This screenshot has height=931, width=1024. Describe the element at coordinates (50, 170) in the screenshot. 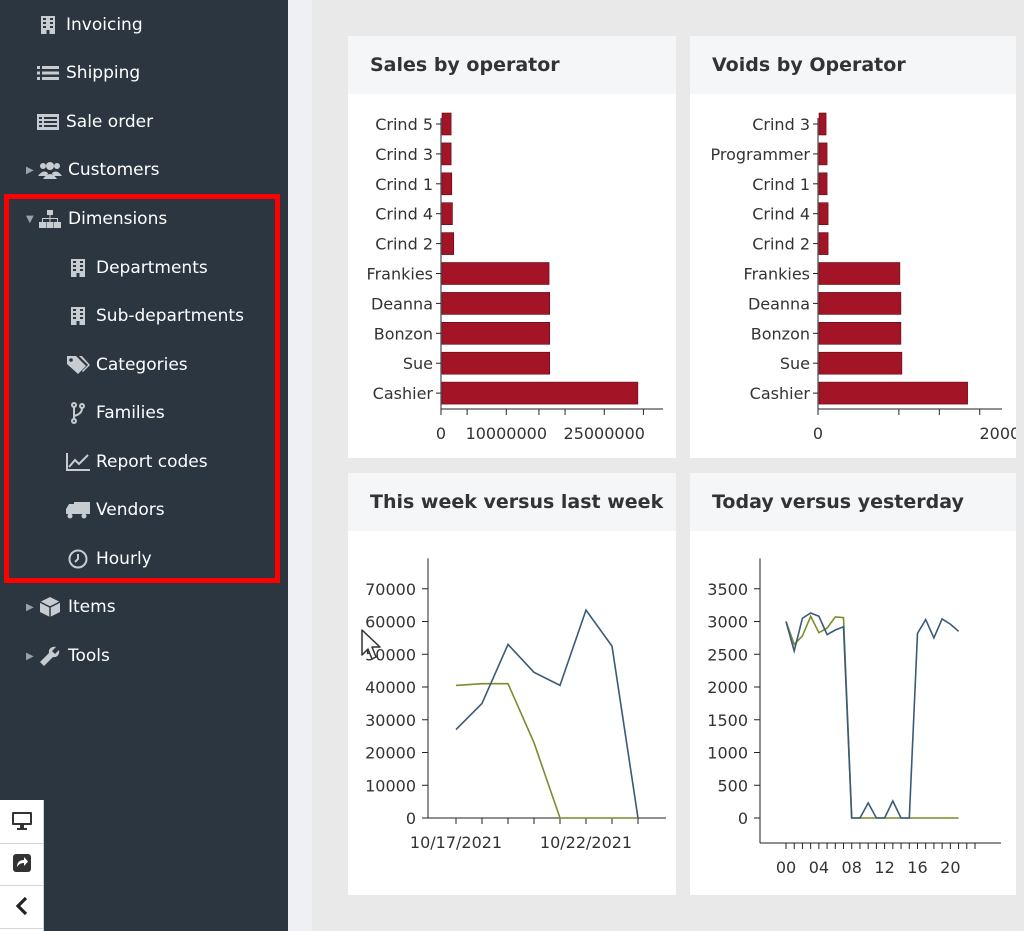

I see `users-icon` at that location.